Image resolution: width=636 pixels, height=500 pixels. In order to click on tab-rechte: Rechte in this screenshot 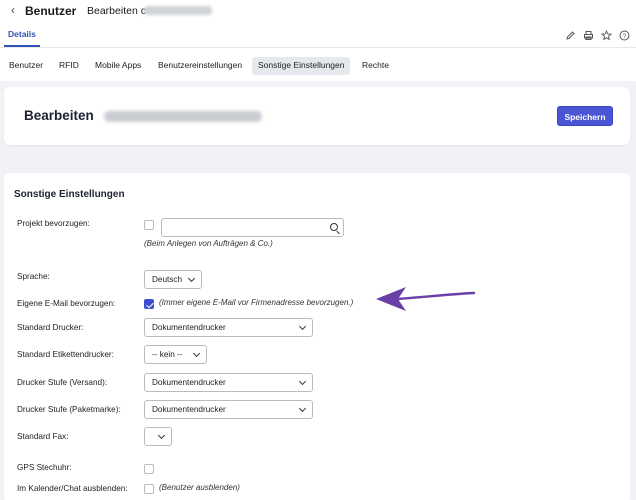, I will do `click(375, 66)`.